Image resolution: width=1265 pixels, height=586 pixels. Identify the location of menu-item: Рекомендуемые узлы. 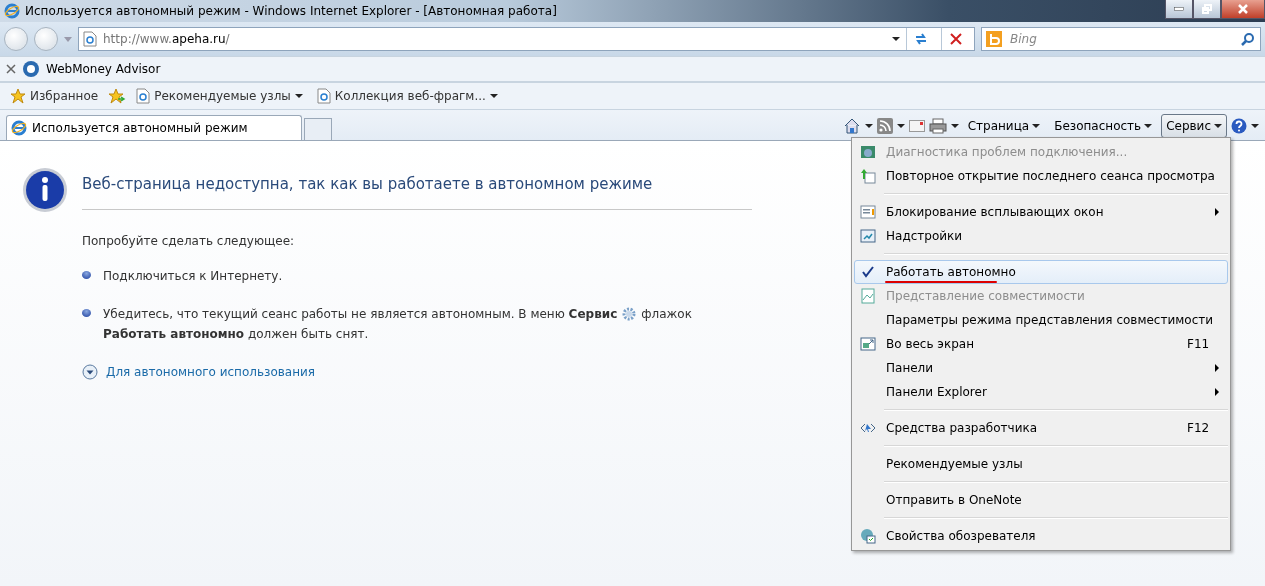
(1041, 464).